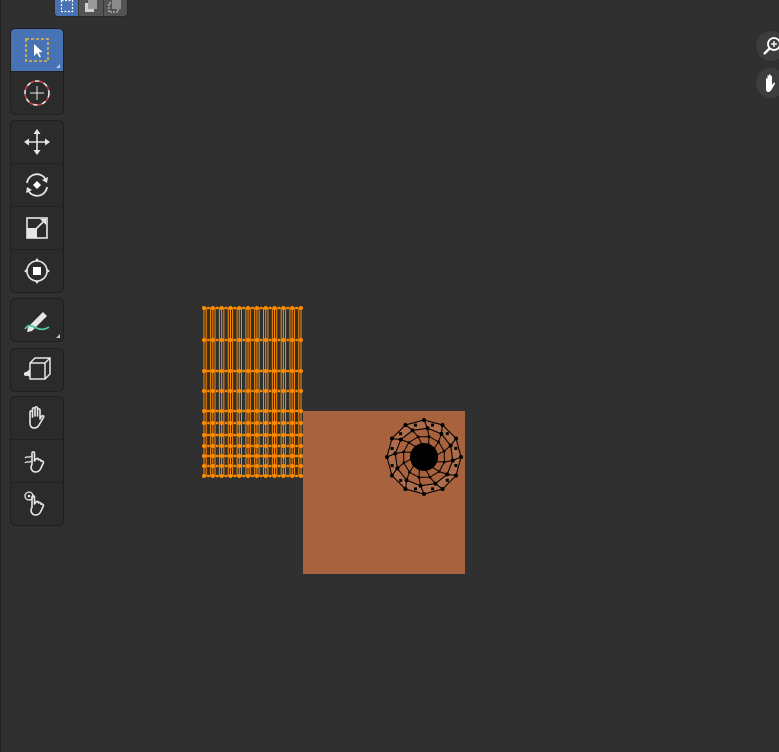 The height and width of the screenshot is (752, 779). What do you see at coordinates (252, 392) in the screenshot?
I see `uv-island-selected-grid` at bounding box center [252, 392].